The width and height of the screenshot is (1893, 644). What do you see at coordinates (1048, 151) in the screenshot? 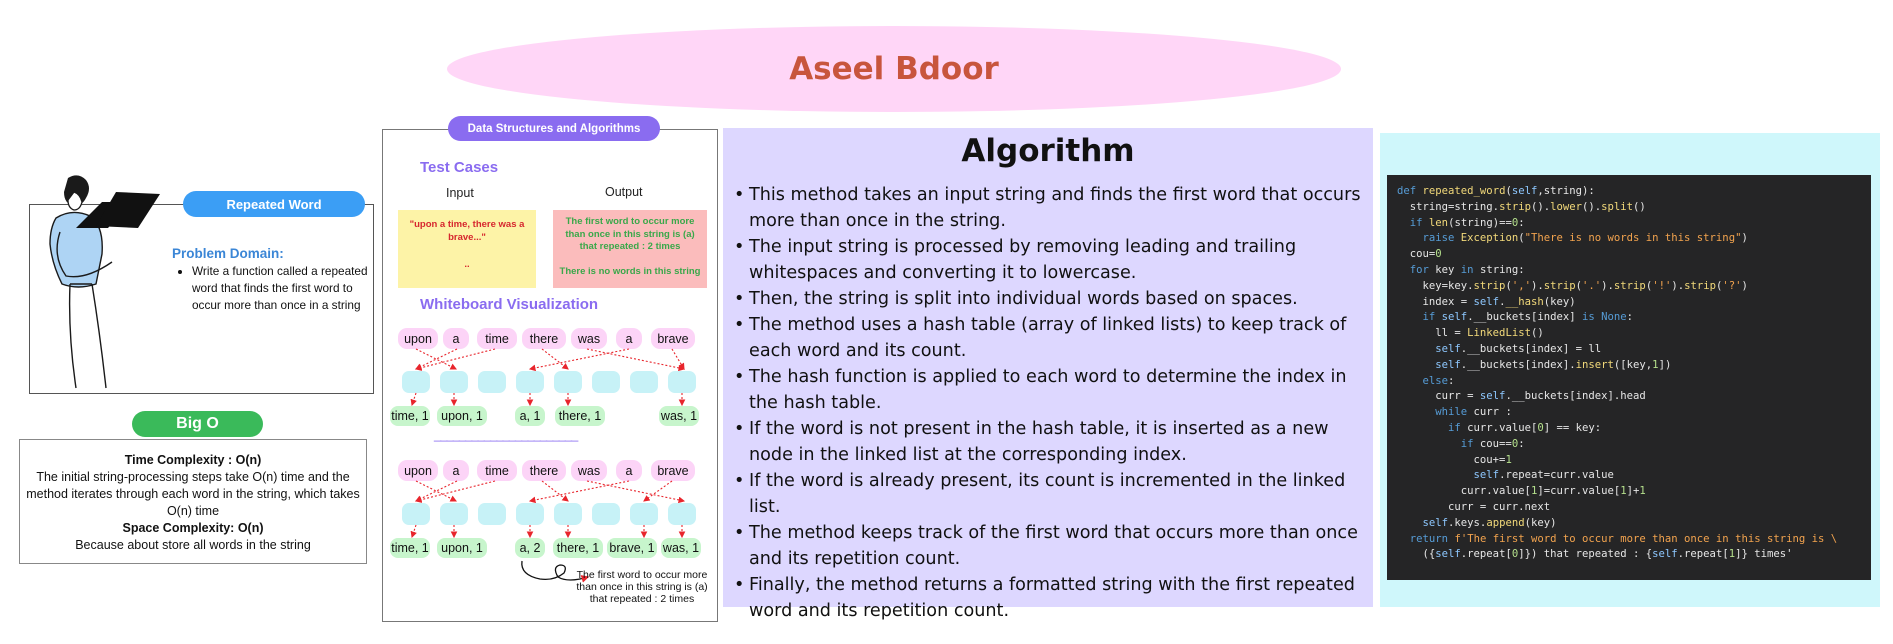
I see `algorithm-title: Algorithm` at bounding box center [1048, 151].